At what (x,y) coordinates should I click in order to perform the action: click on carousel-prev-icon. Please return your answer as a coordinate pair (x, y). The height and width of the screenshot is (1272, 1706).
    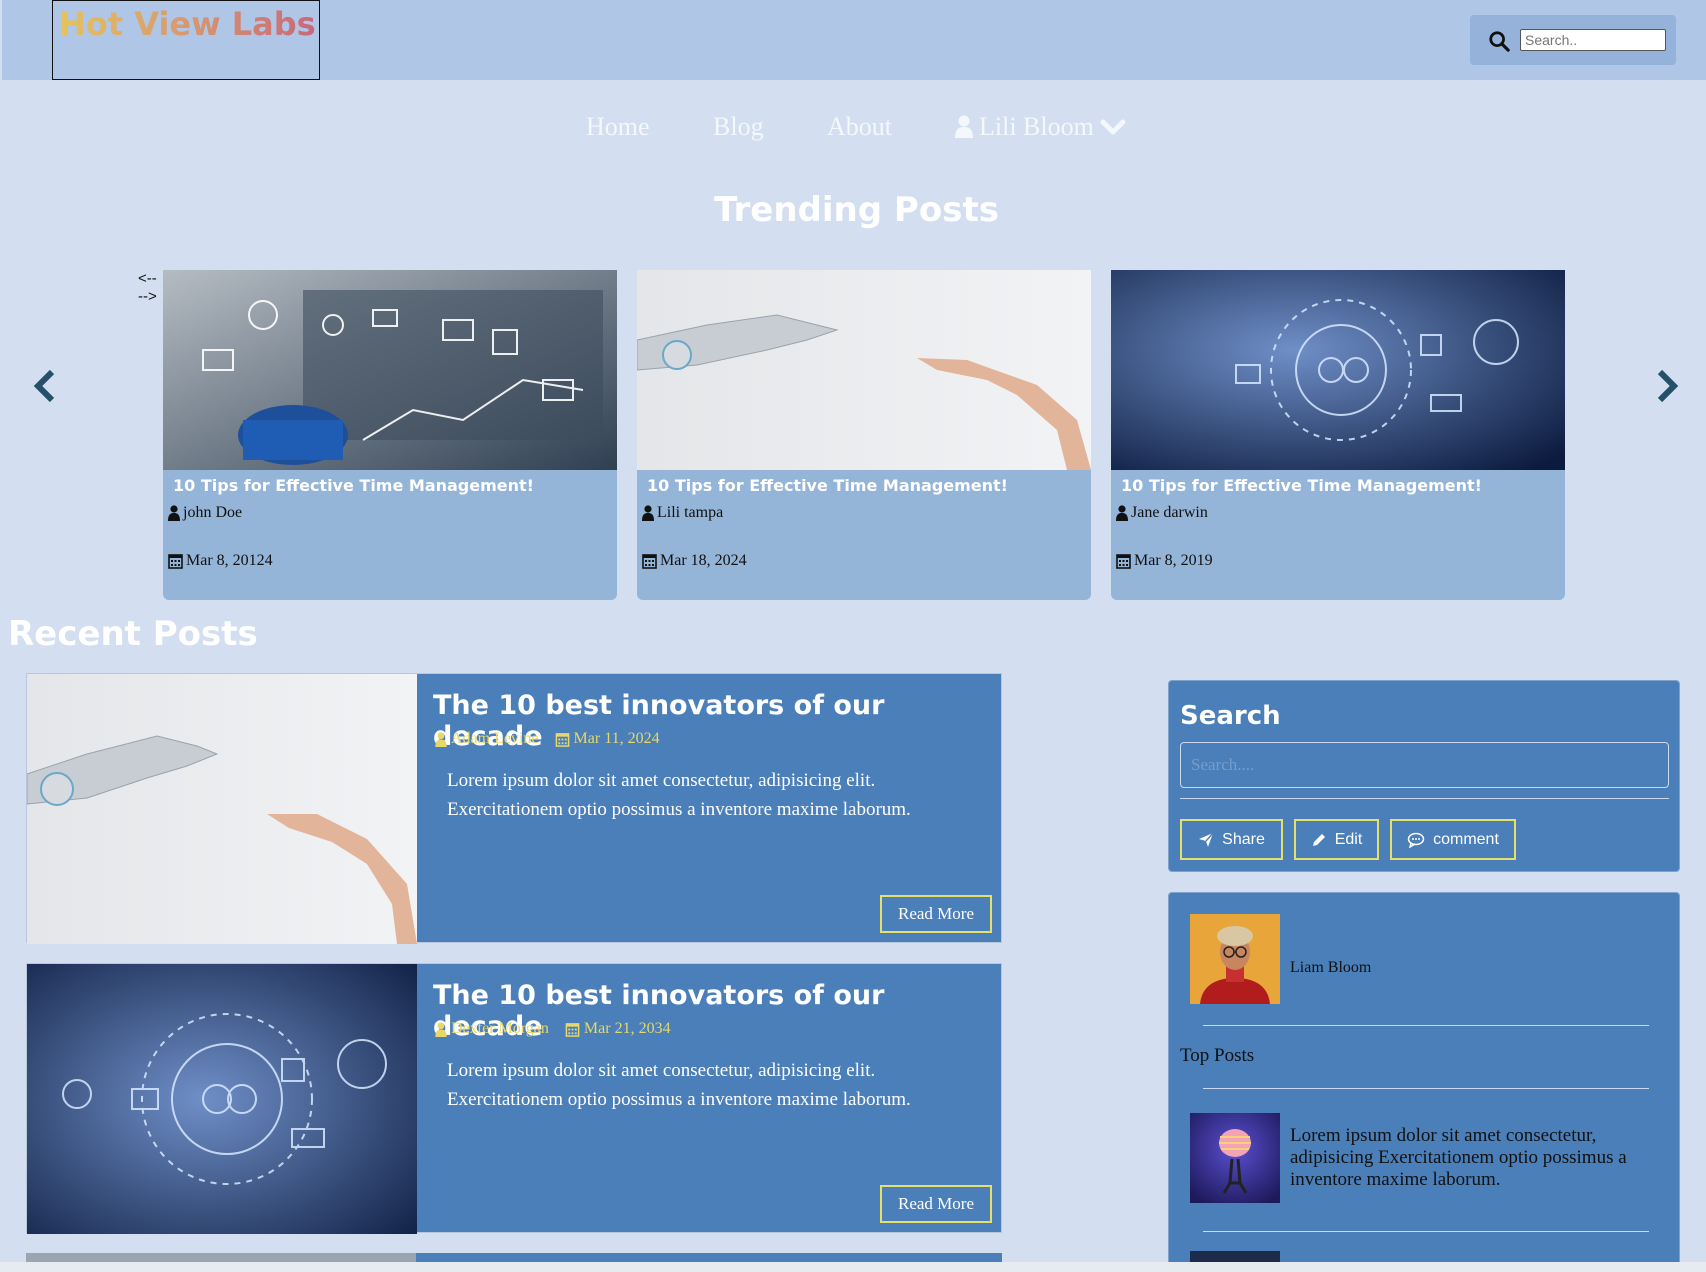
    Looking at the image, I should click on (45, 386).